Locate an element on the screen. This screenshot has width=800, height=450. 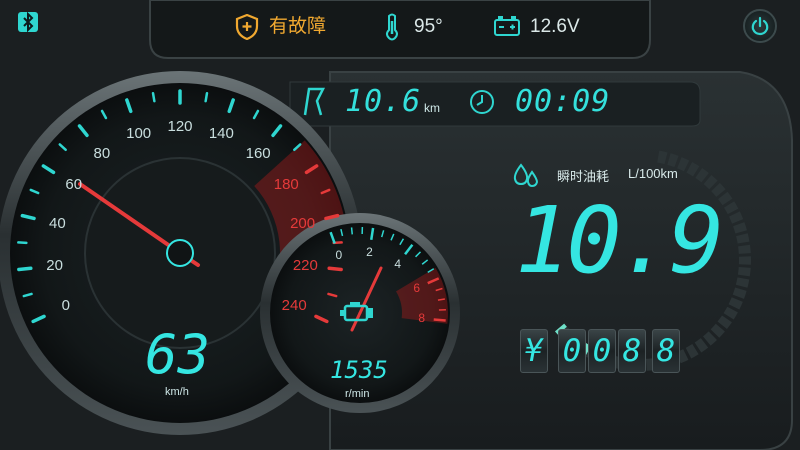
speed-tick-label: 120 is located at coordinates (180, 126).